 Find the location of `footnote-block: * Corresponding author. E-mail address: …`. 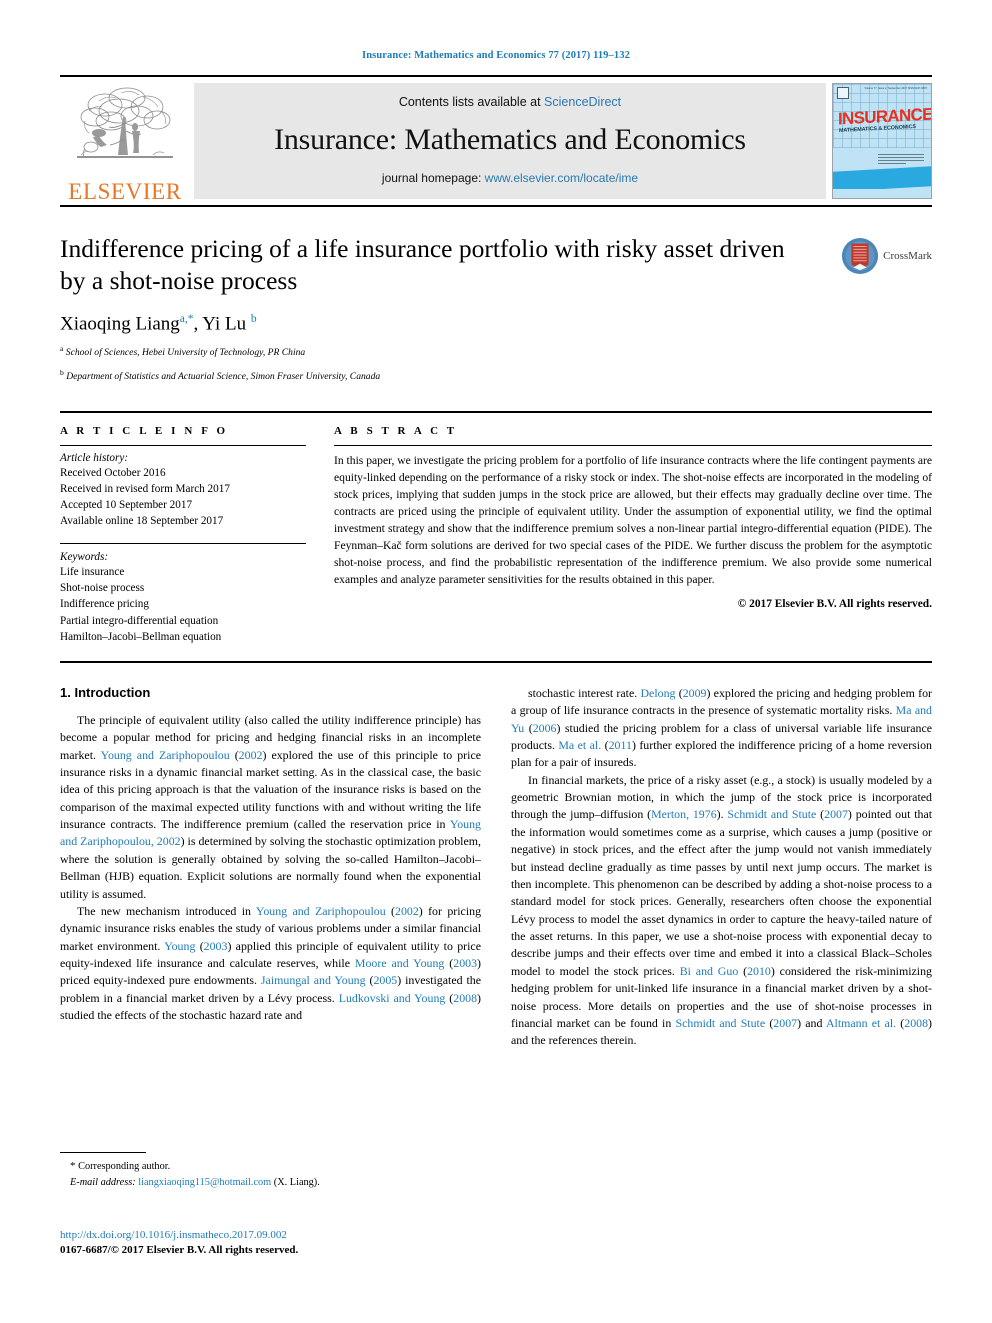

footnote-block: * Corresponding author. E-mail address: … is located at coordinates (266, 1171).